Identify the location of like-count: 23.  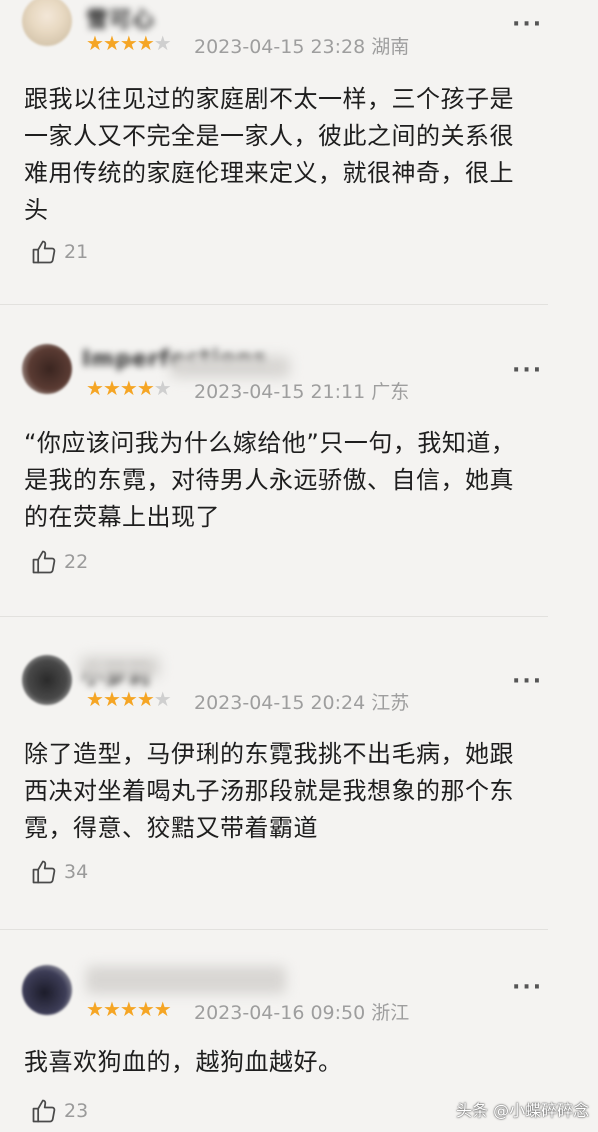
(76, 1111).